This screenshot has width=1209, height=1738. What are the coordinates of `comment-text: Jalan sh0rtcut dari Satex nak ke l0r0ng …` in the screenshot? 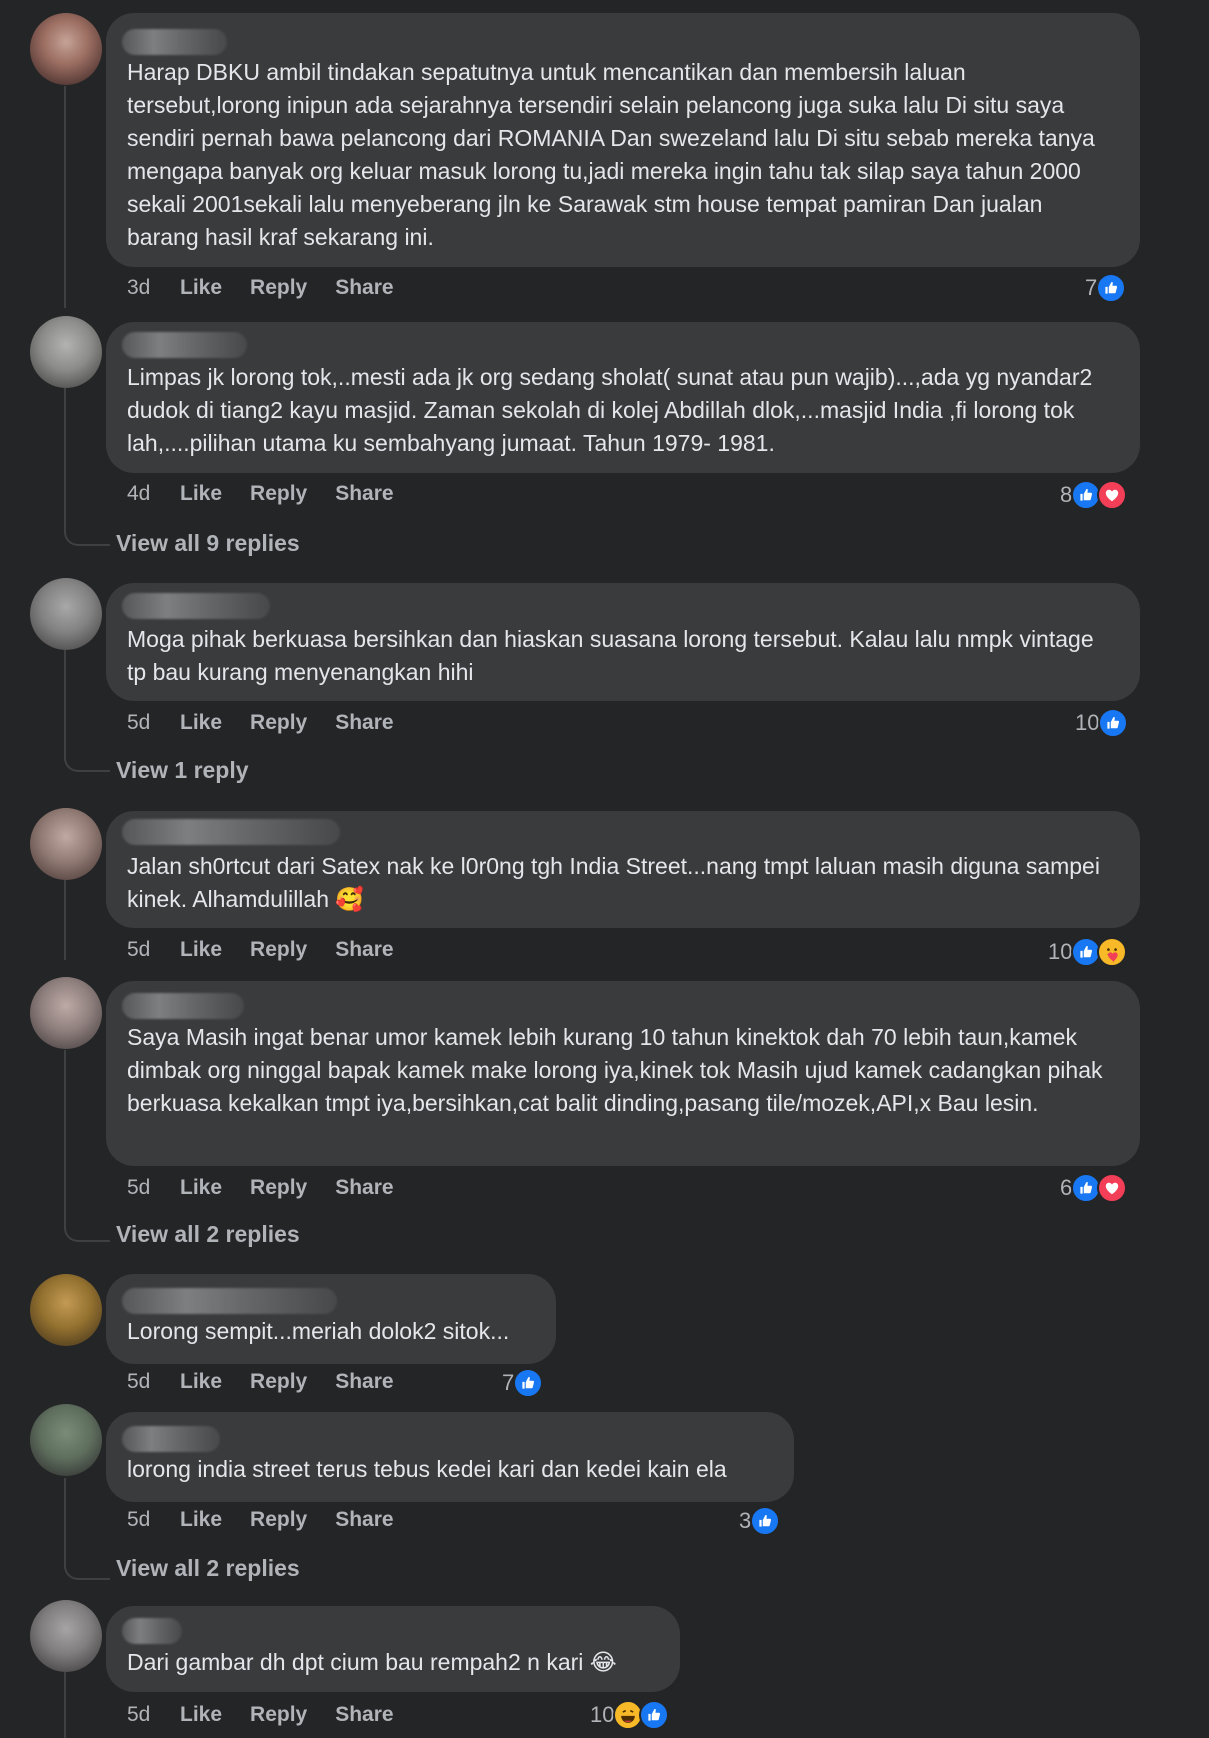 It's located at (613, 882).